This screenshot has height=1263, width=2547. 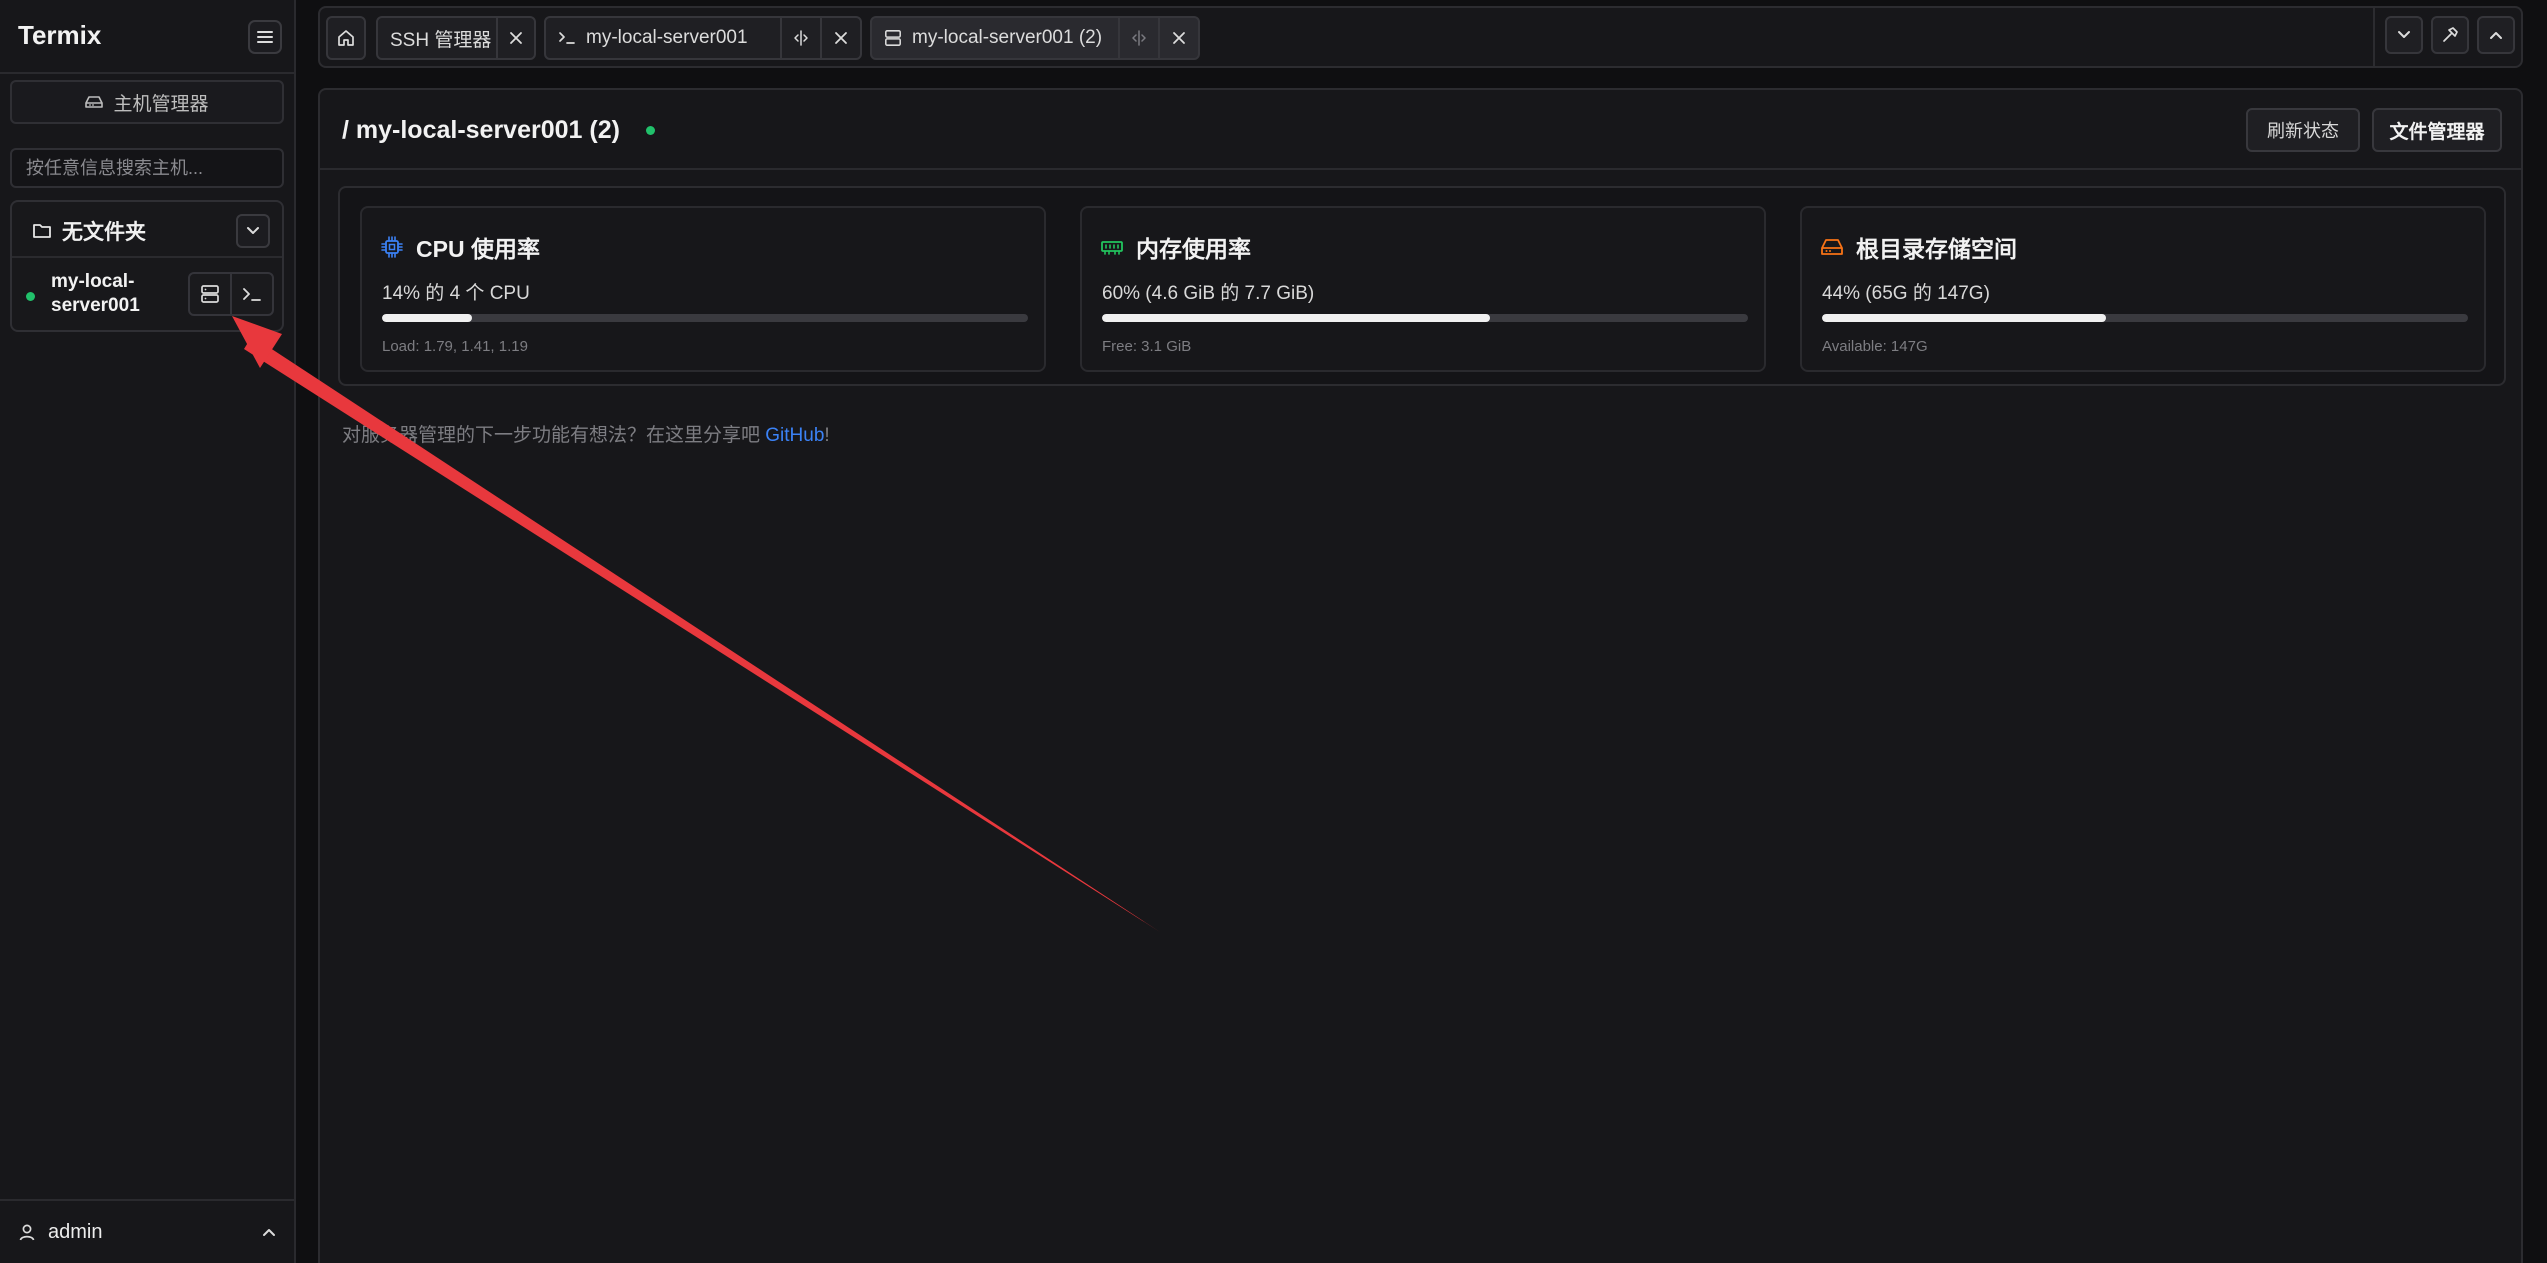 I want to click on tab-ssh-manager: SSH 管理器, so click(x=456, y=38).